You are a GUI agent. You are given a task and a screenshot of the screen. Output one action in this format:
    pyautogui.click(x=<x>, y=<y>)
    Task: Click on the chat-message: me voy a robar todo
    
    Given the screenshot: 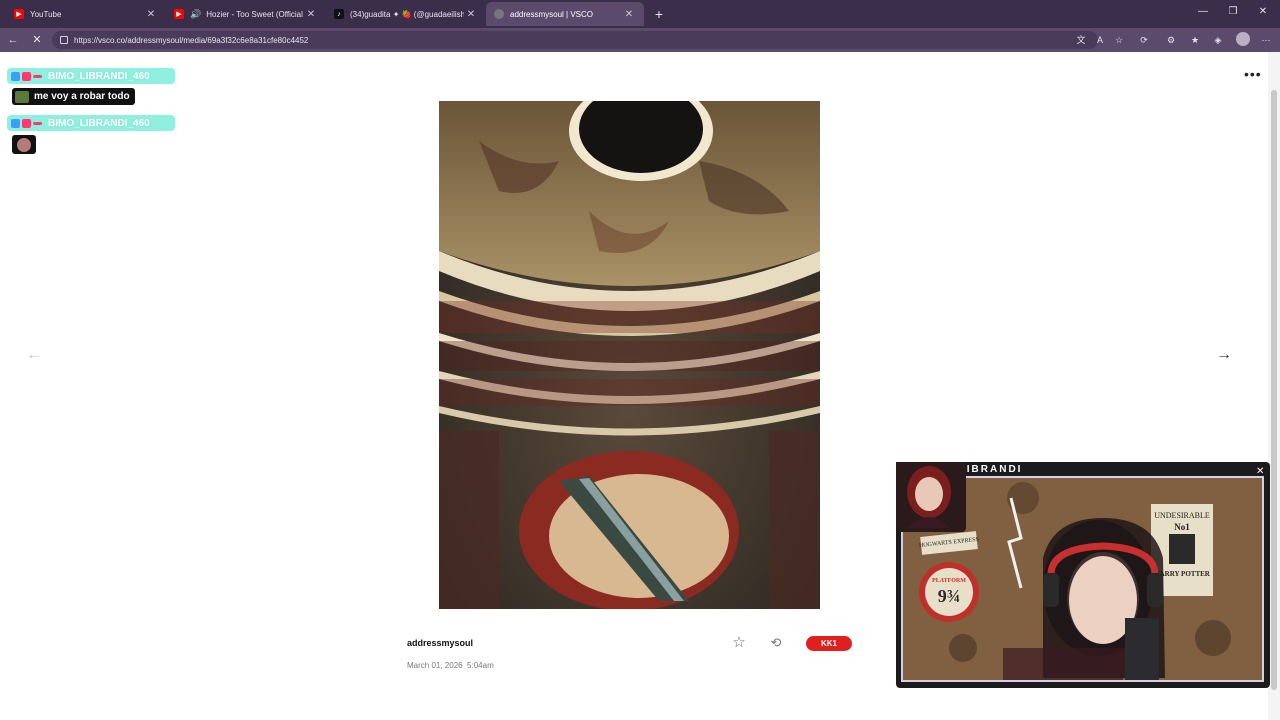 What is the action you would take?
    pyautogui.click(x=73, y=96)
    